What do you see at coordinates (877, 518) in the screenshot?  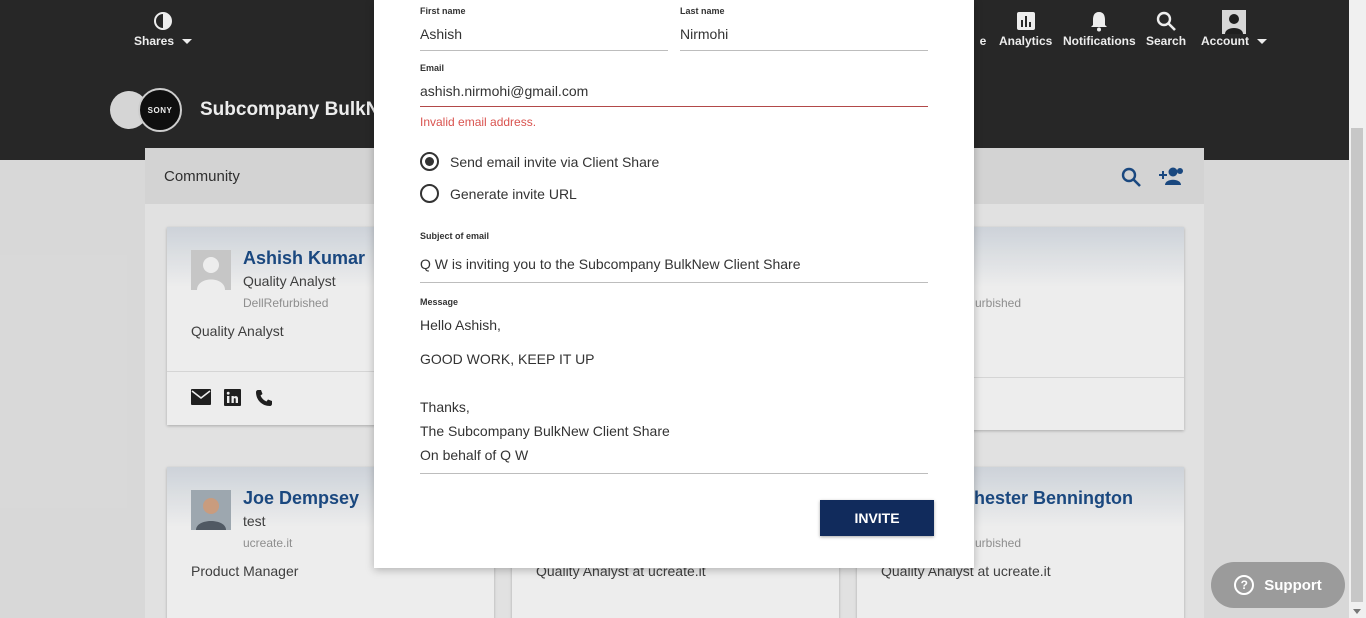 I see `invite-button: INVITE` at bounding box center [877, 518].